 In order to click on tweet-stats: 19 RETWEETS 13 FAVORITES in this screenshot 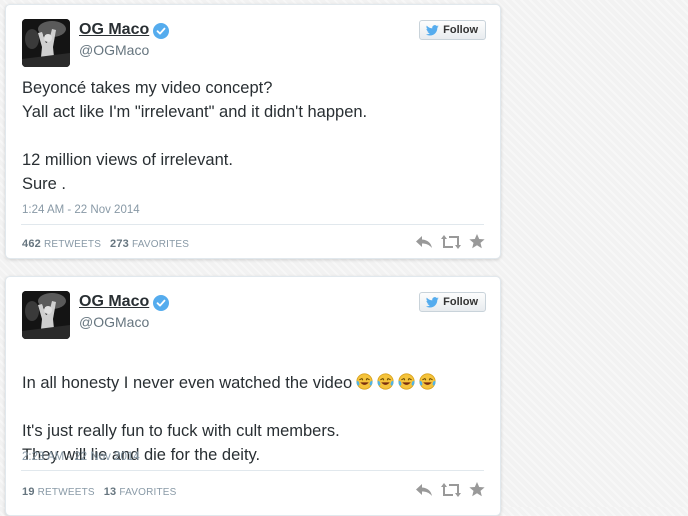, I will do `click(99, 492)`.